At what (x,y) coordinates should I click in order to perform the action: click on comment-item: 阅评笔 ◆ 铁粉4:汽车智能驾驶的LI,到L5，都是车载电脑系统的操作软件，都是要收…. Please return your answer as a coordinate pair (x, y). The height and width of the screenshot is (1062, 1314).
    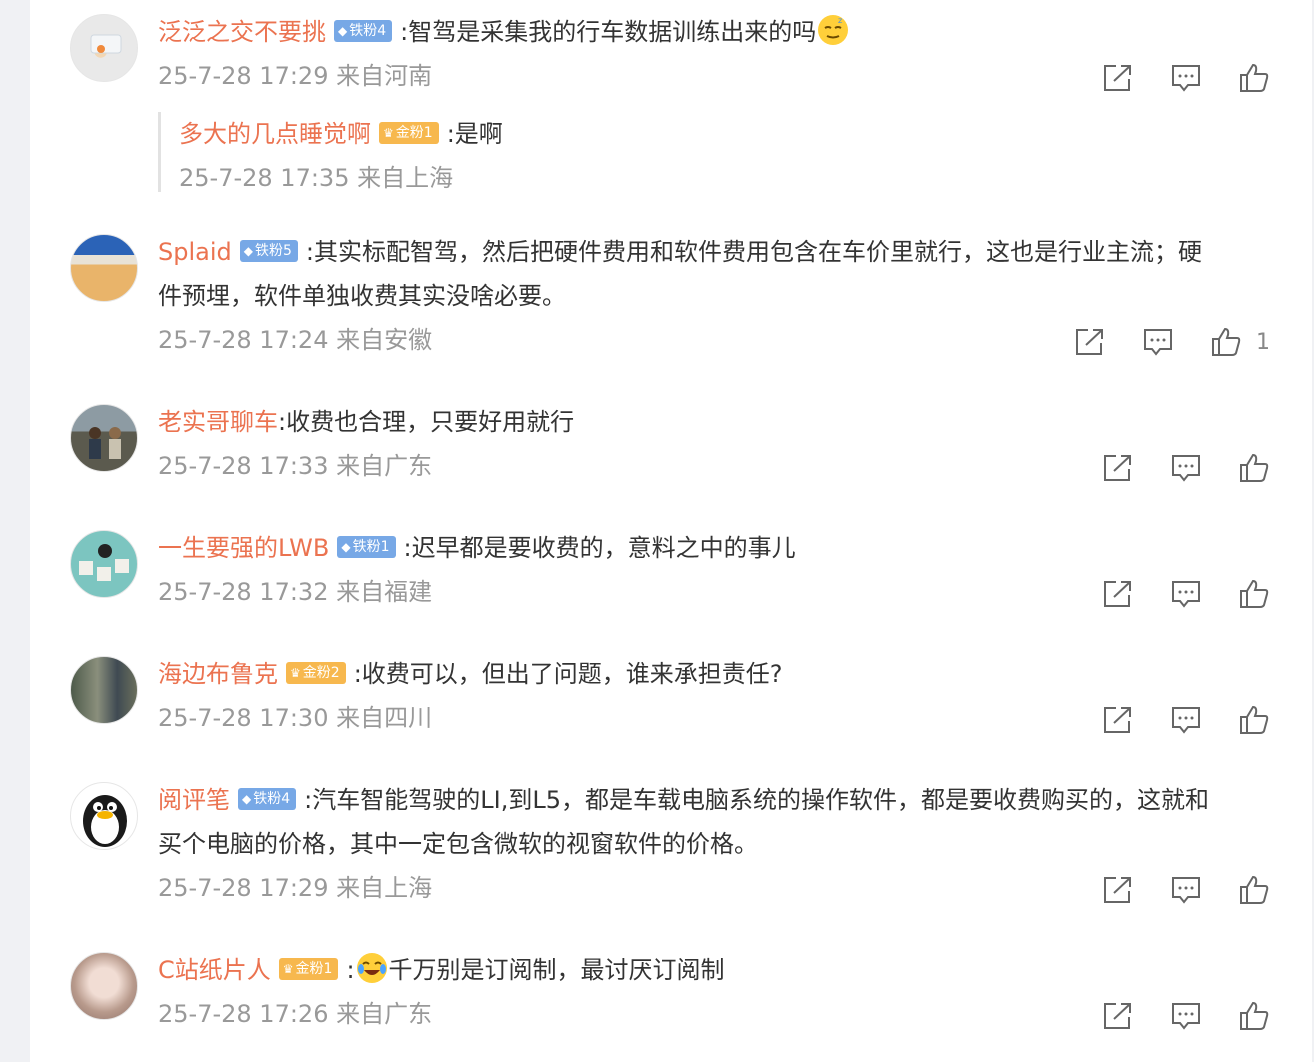
    Looking at the image, I should click on (671, 848).